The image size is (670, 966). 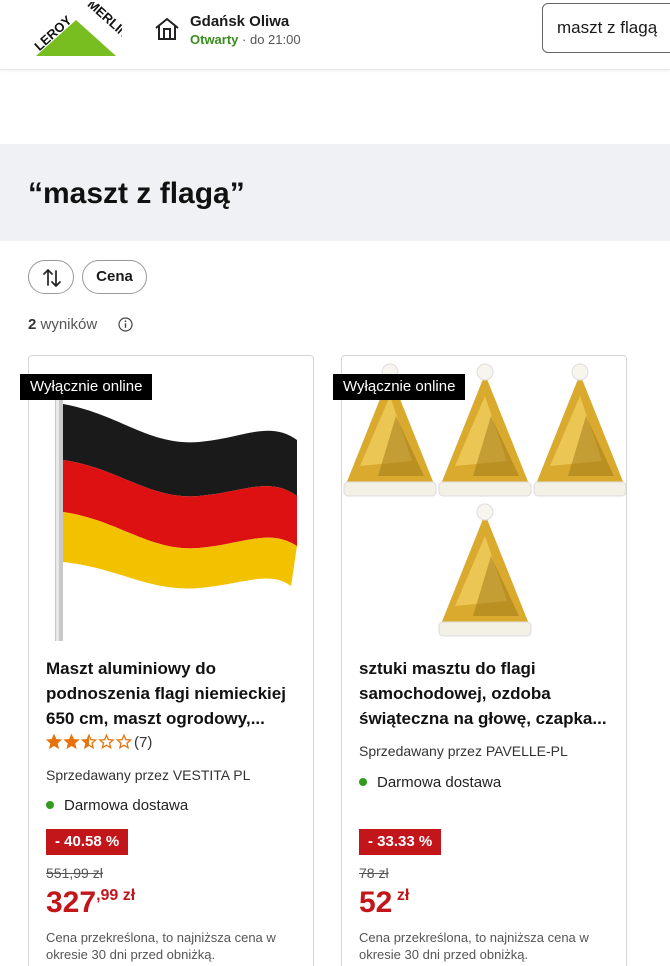 I want to click on current-price: 327,99 zł, so click(x=90, y=903).